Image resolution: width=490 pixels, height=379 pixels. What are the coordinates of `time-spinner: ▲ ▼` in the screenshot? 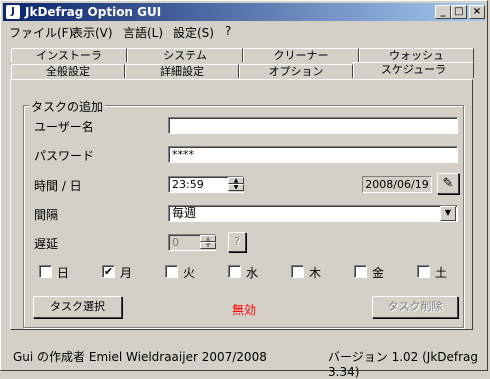 It's located at (236, 184).